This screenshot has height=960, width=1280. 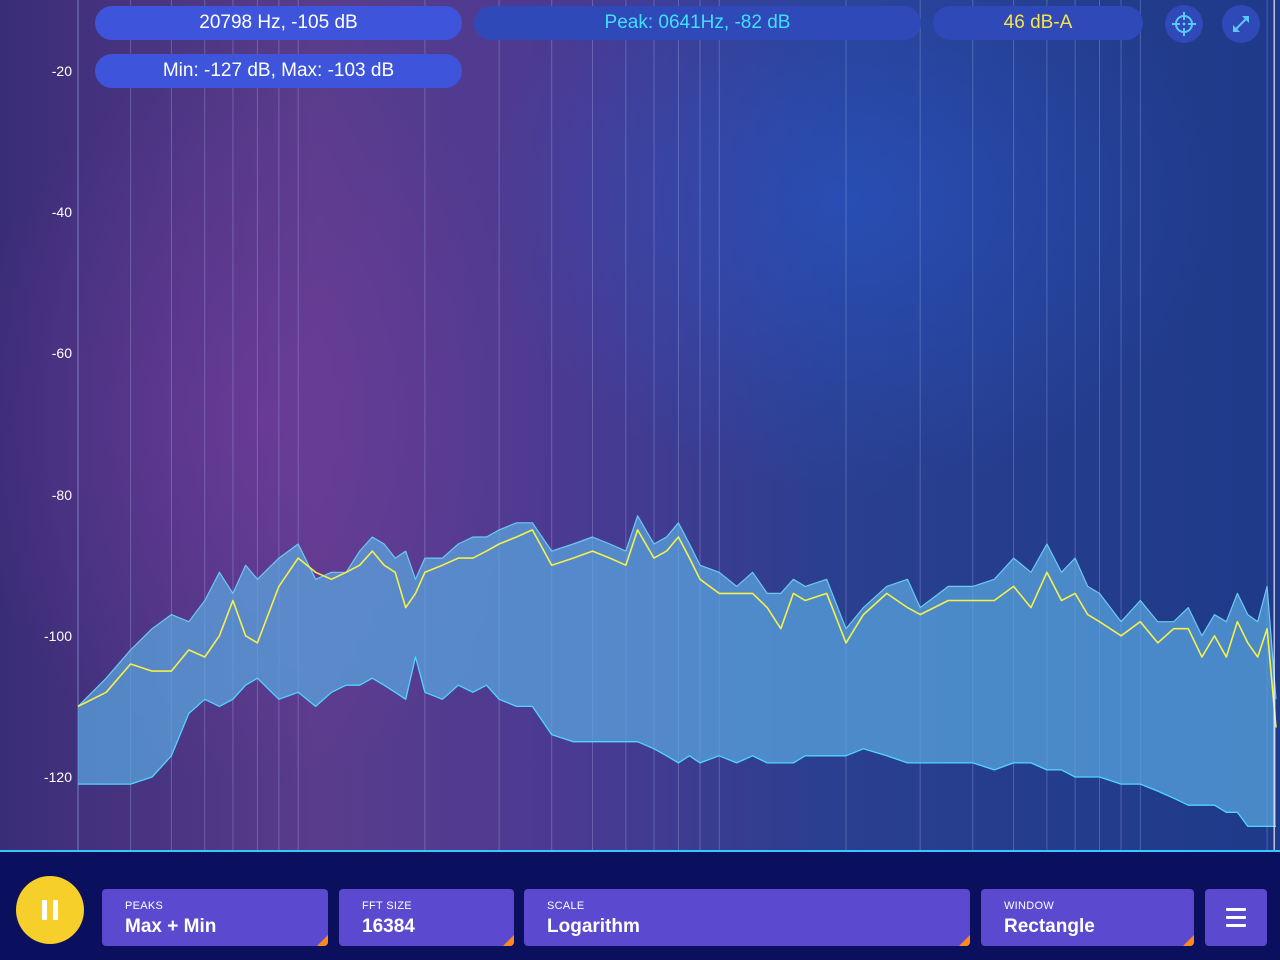 I want to click on pause-button, so click(x=50, y=910).